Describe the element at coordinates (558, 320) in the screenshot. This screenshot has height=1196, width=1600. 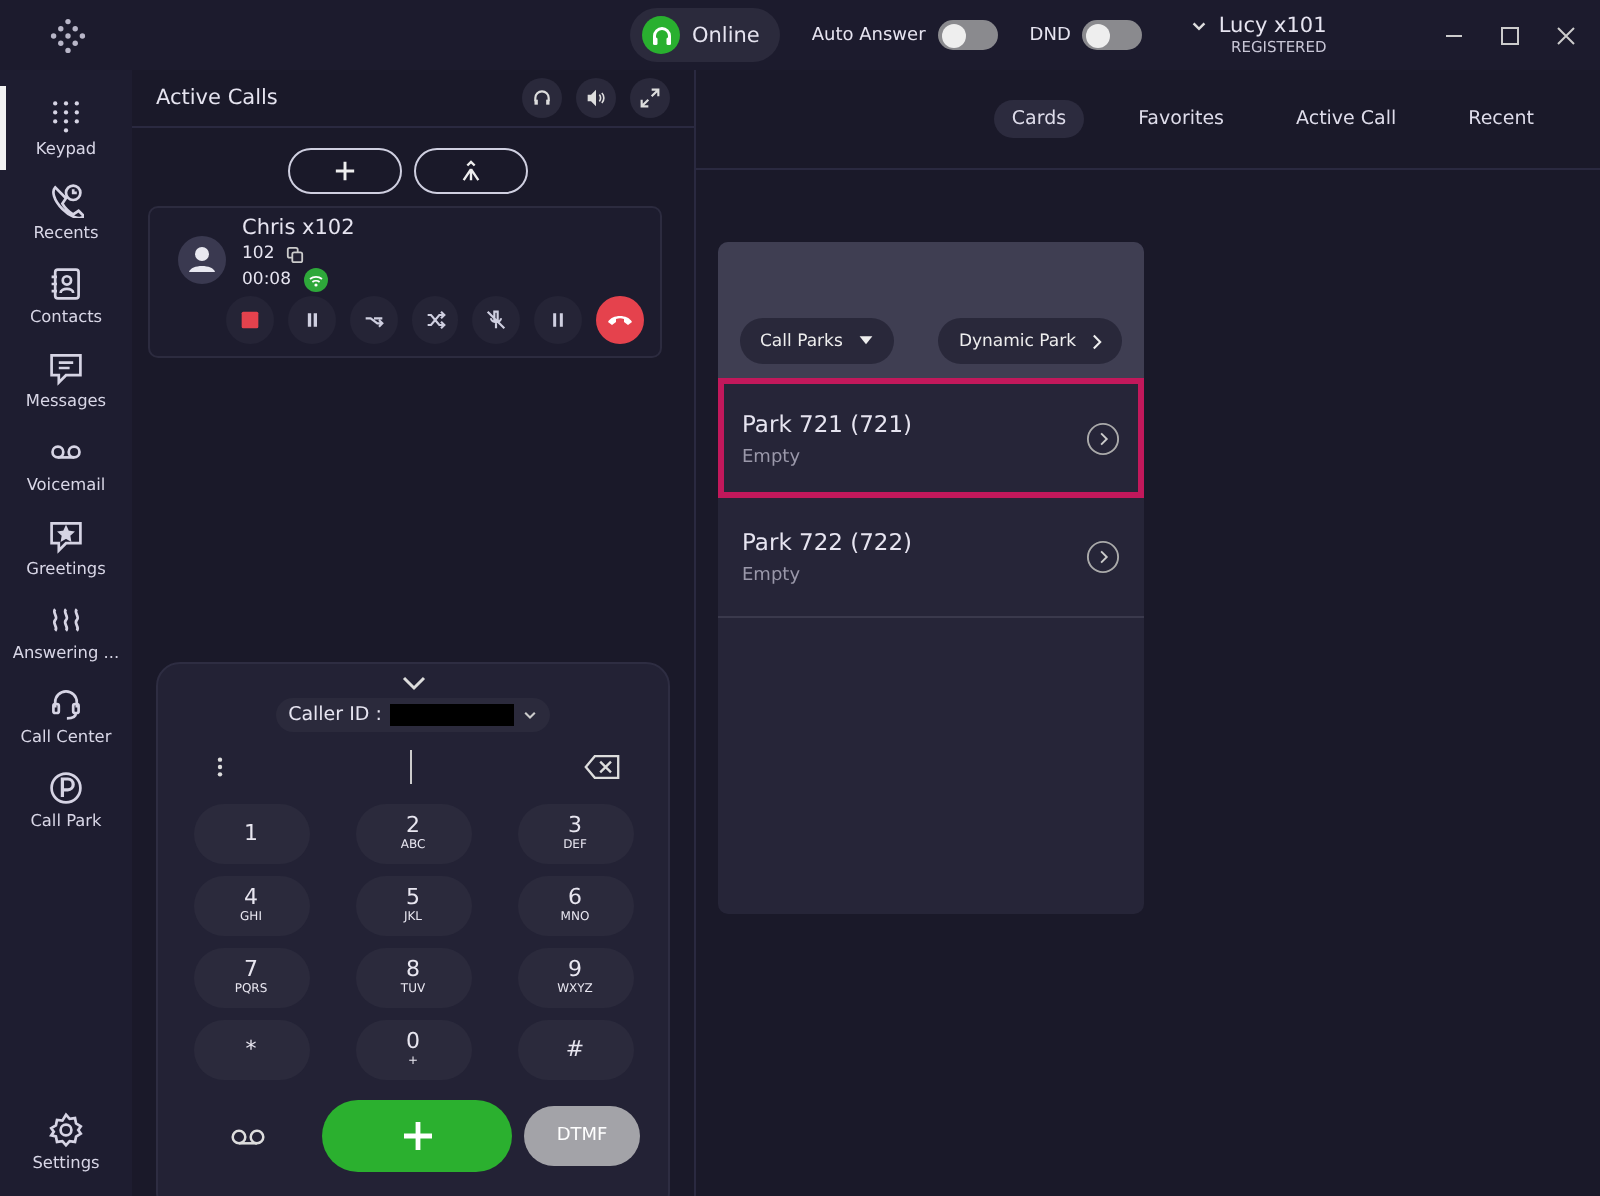
I see `hold-icon` at that location.